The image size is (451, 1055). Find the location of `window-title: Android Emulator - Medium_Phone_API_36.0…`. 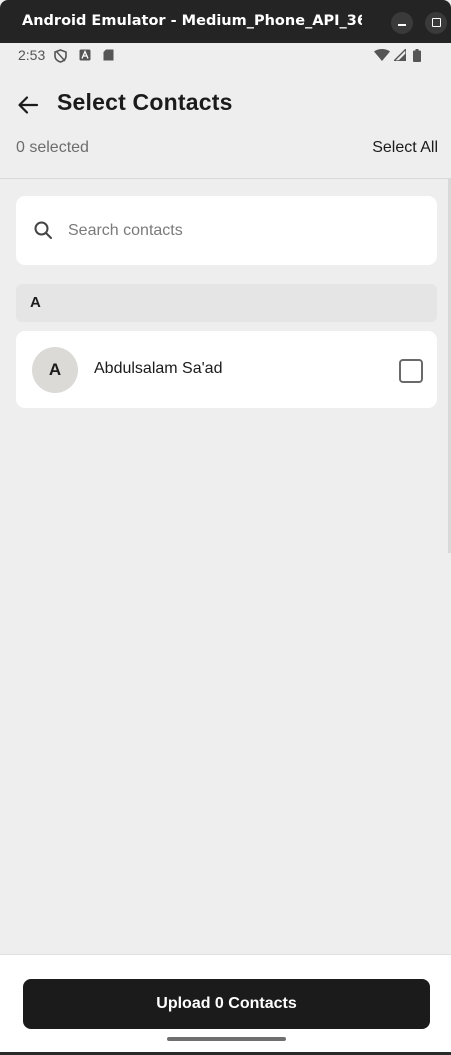

window-title: Android Emulator - Medium_Phone_API_36.0… is located at coordinates (192, 21).